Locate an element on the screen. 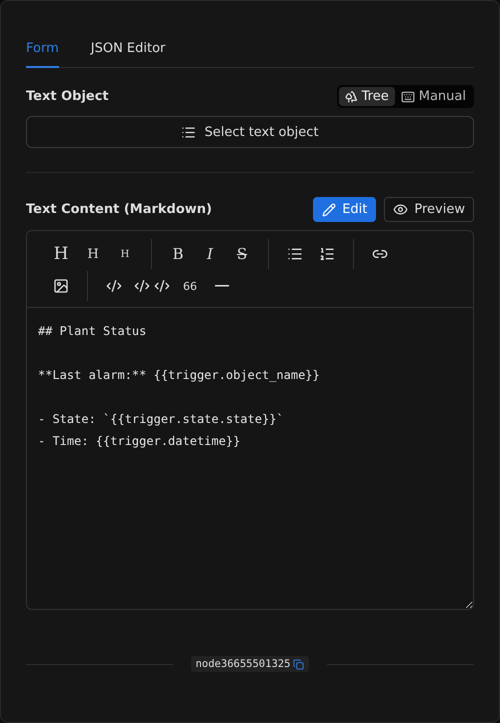 This screenshot has height=723, width=500. select-object-button: Select text object is located at coordinates (250, 132).